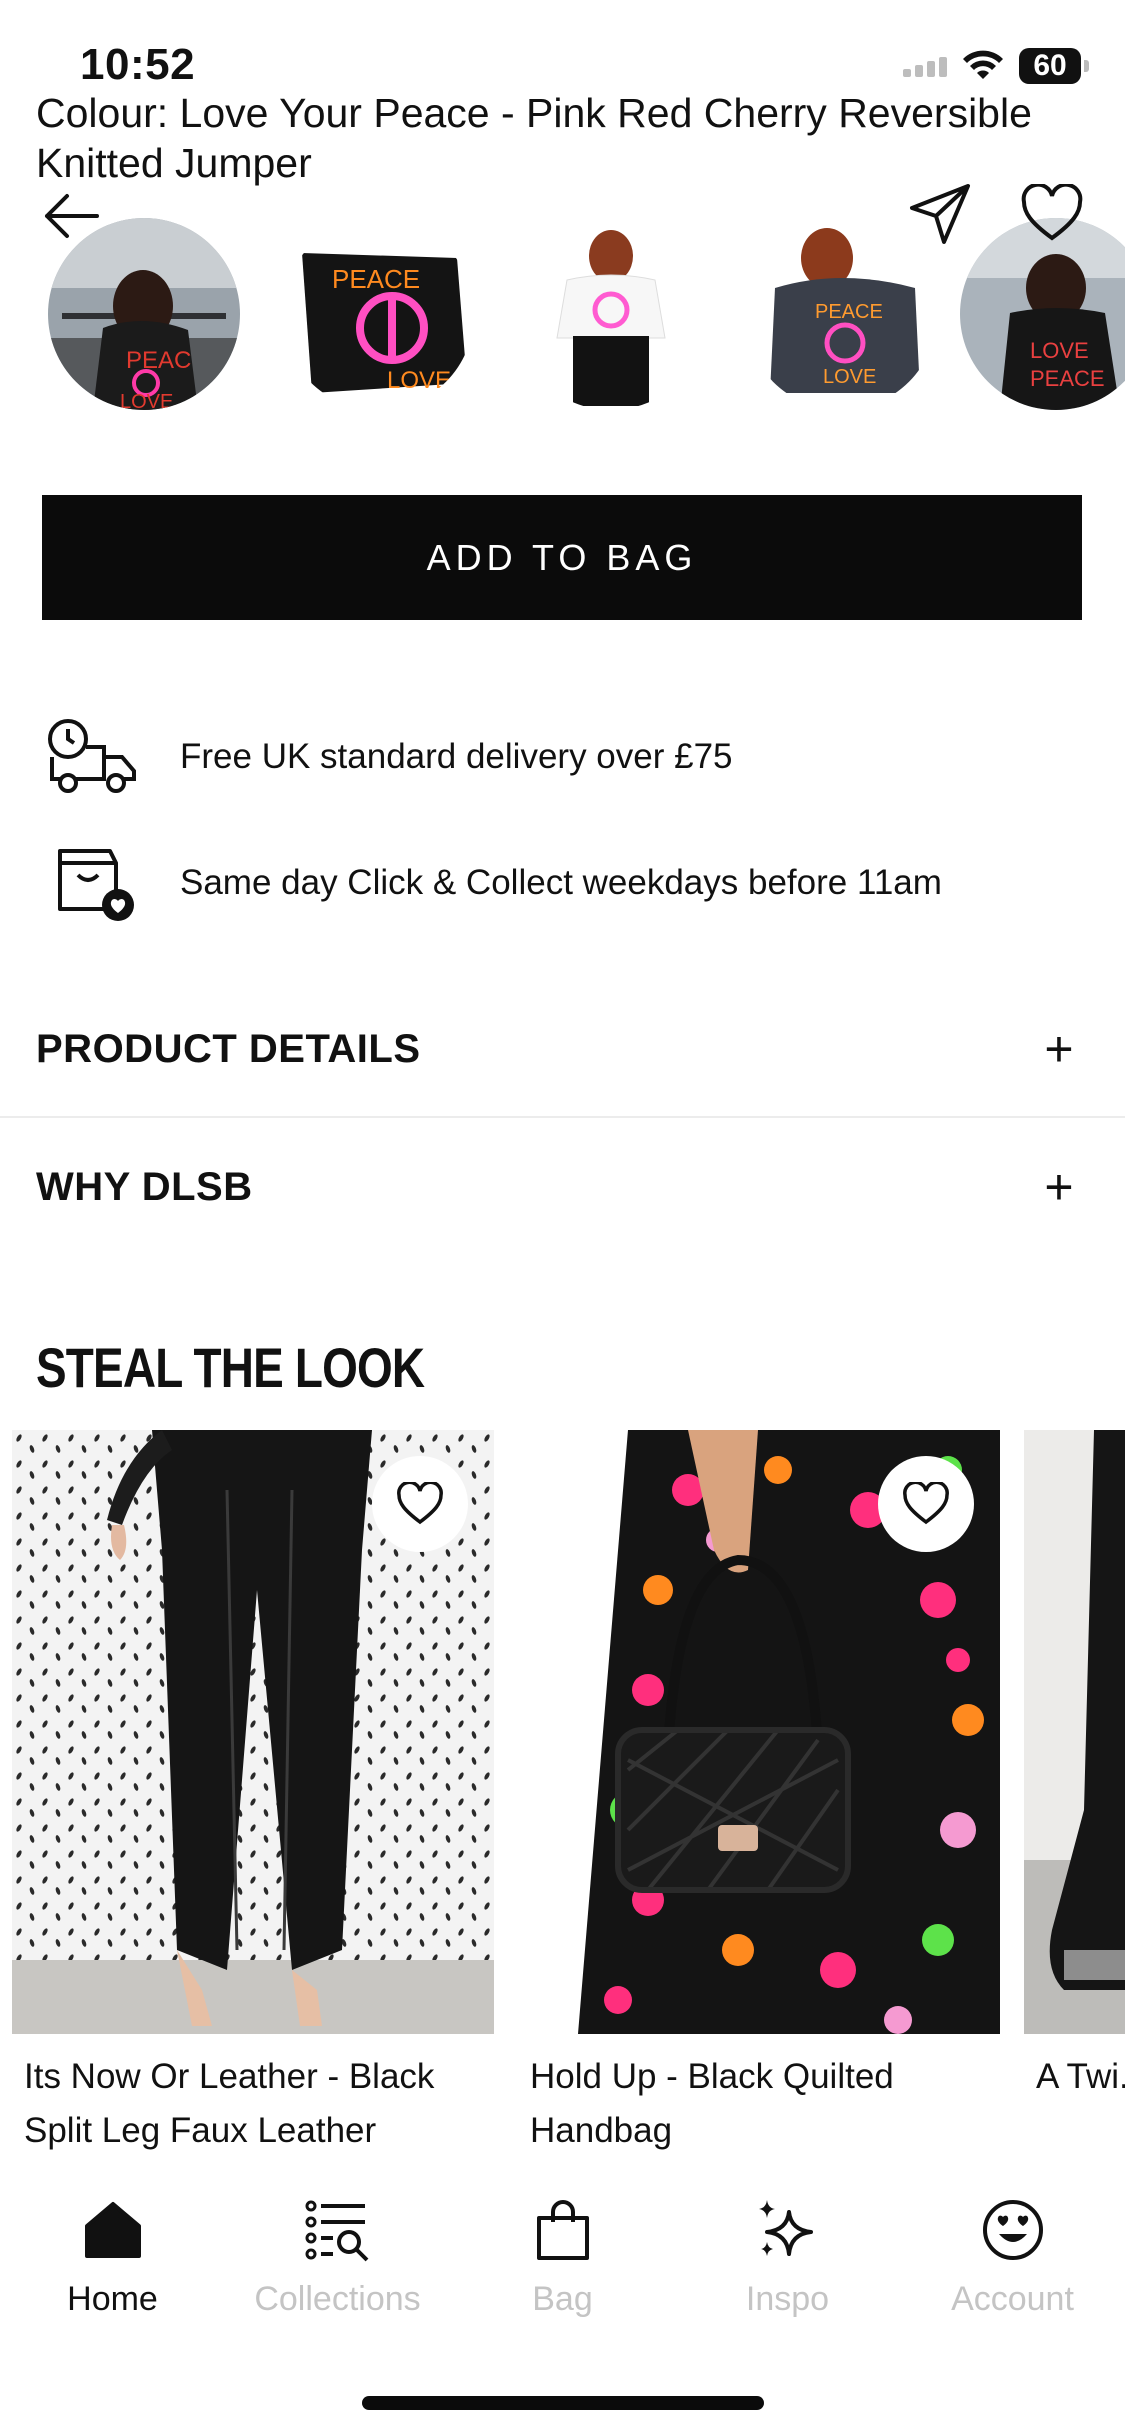 This screenshot has width=1125, height=2436. What do you see at coordinates (562, 1187) in the screenshot?
I see `why-dlsb-accordion: WHY DLSB +` at bounding box center [562, 1187].